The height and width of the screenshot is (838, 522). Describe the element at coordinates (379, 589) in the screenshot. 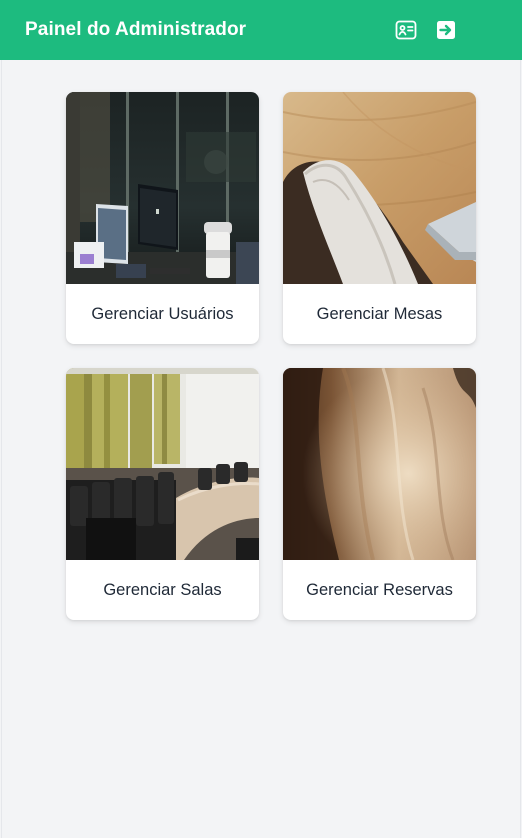

I see `card-label: Gerenciar Reservas` at that location.